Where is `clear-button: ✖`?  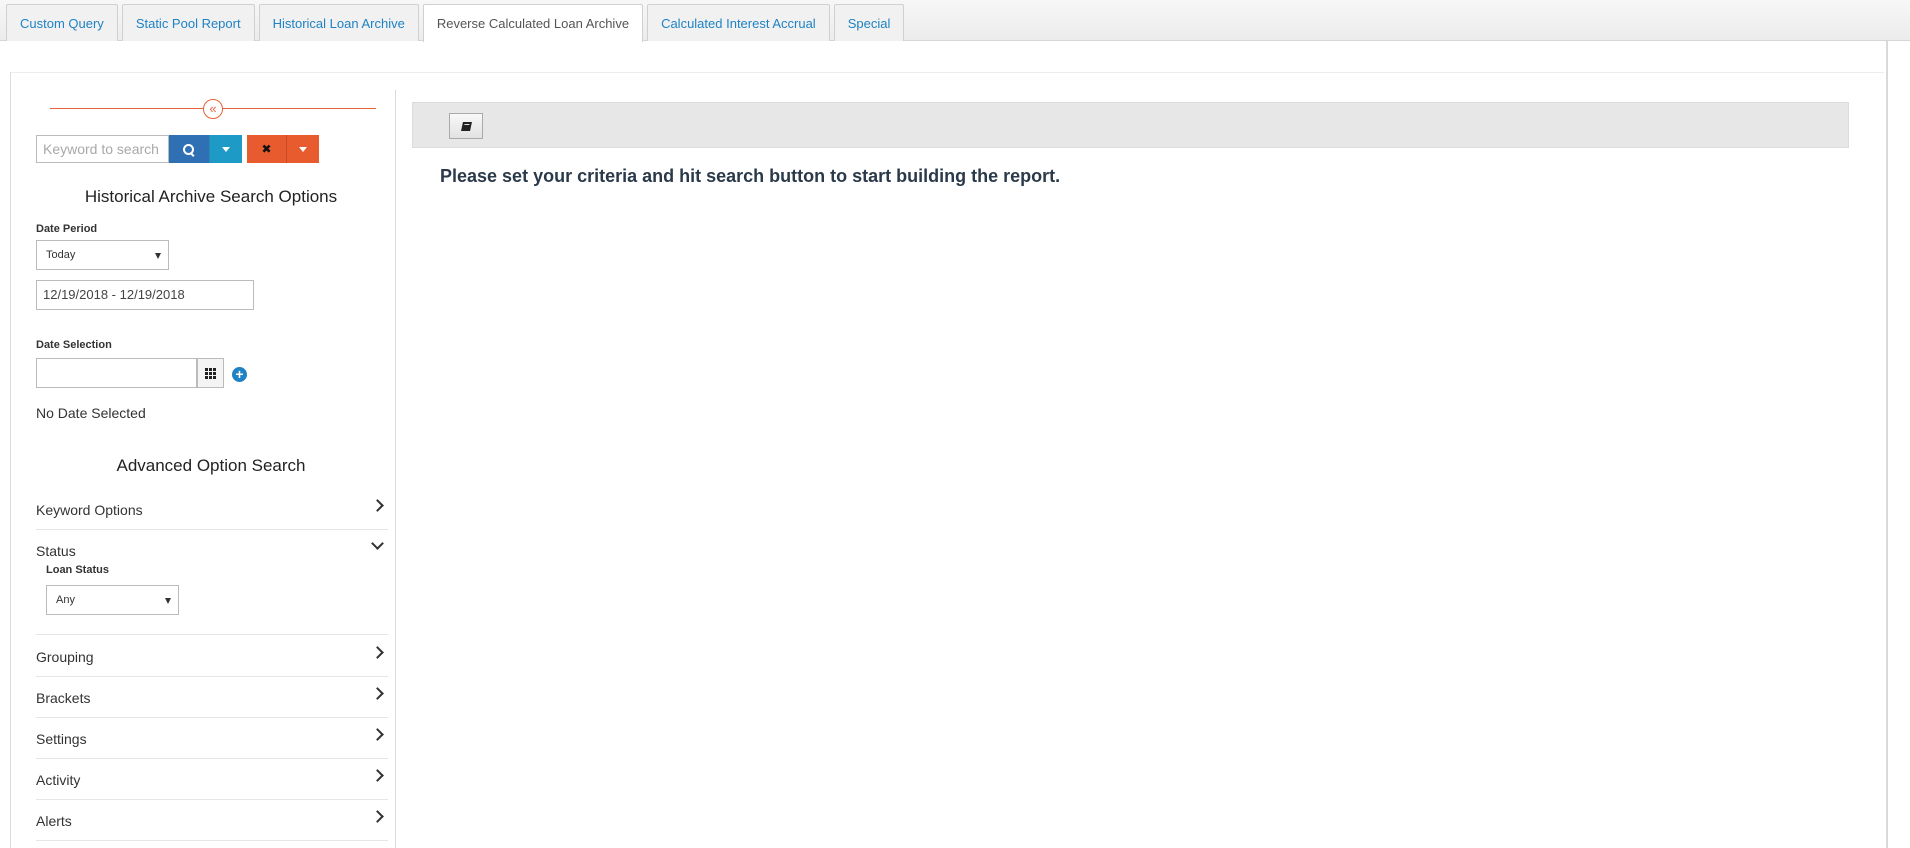
clear-button: ✖ is located at coordinates (266, 149).